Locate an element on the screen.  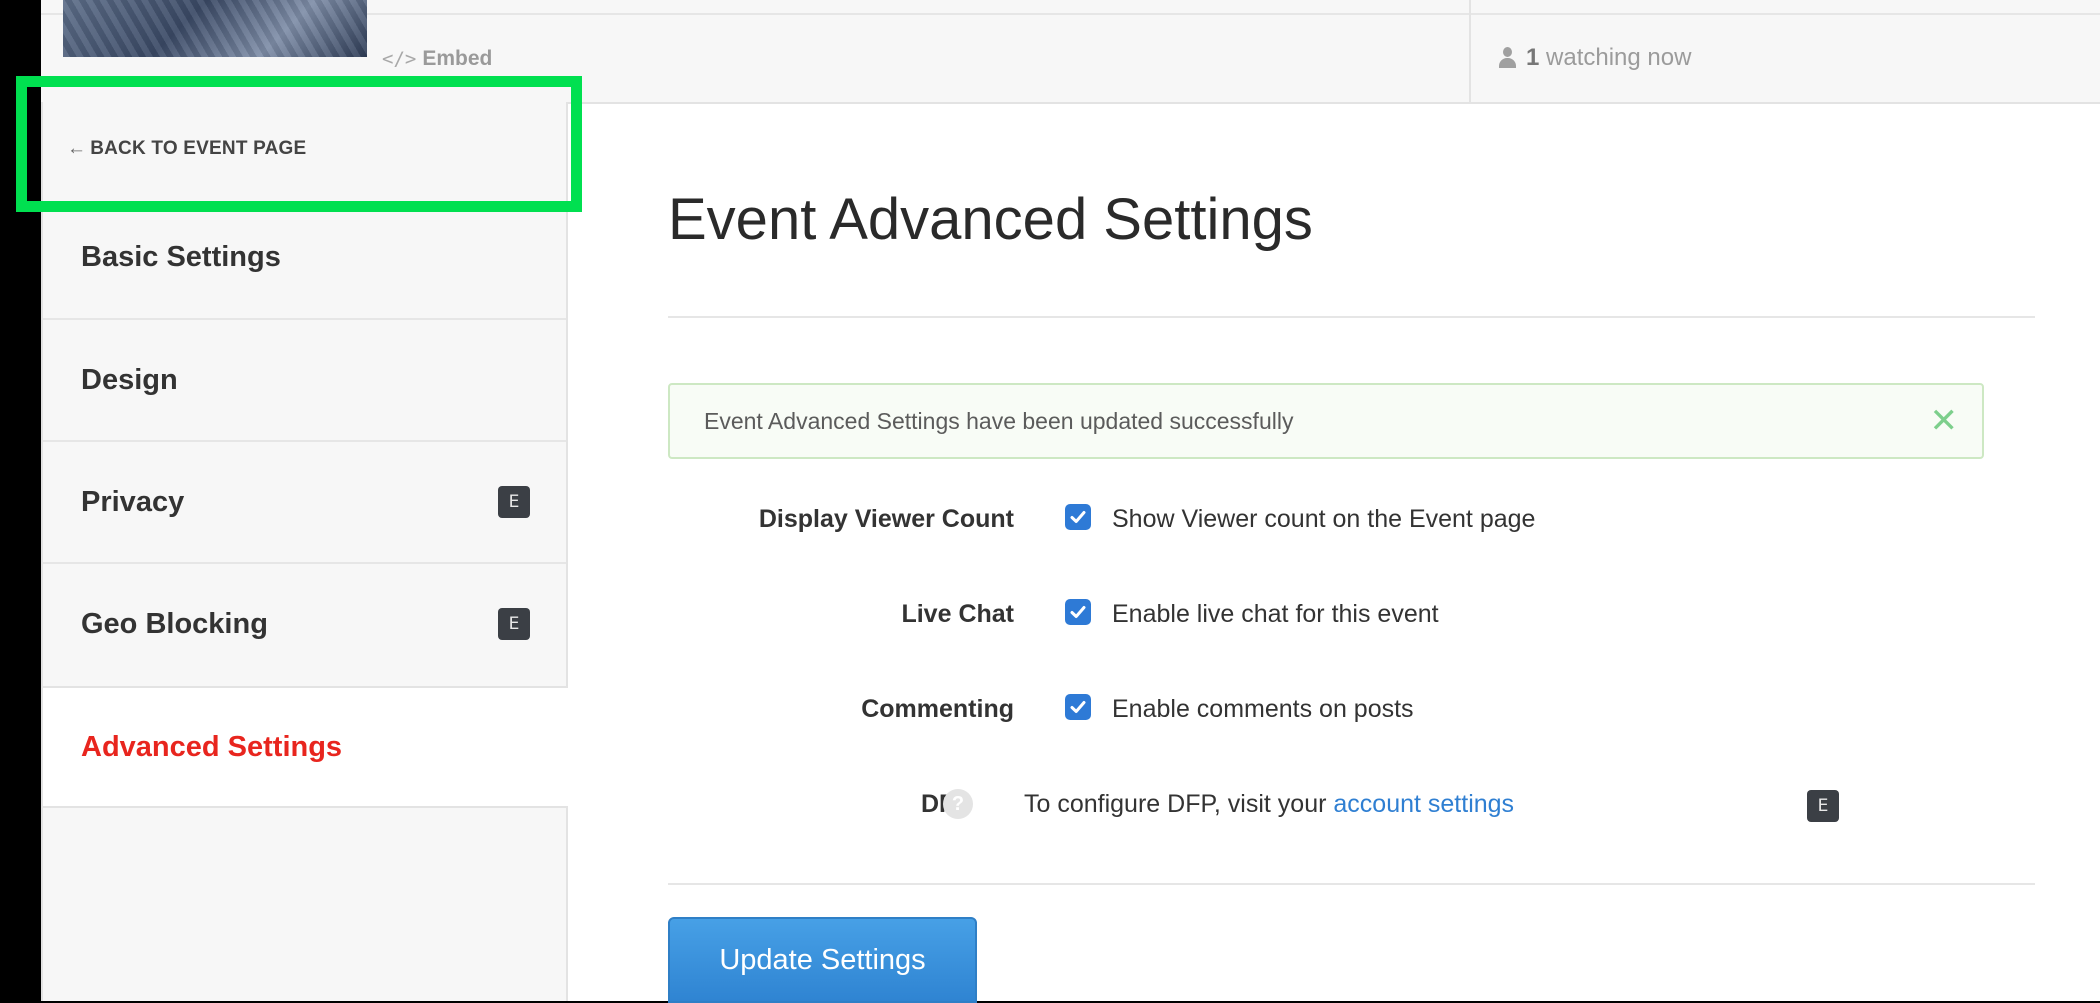
code-icon: </> is located at coordinates (399, 59).